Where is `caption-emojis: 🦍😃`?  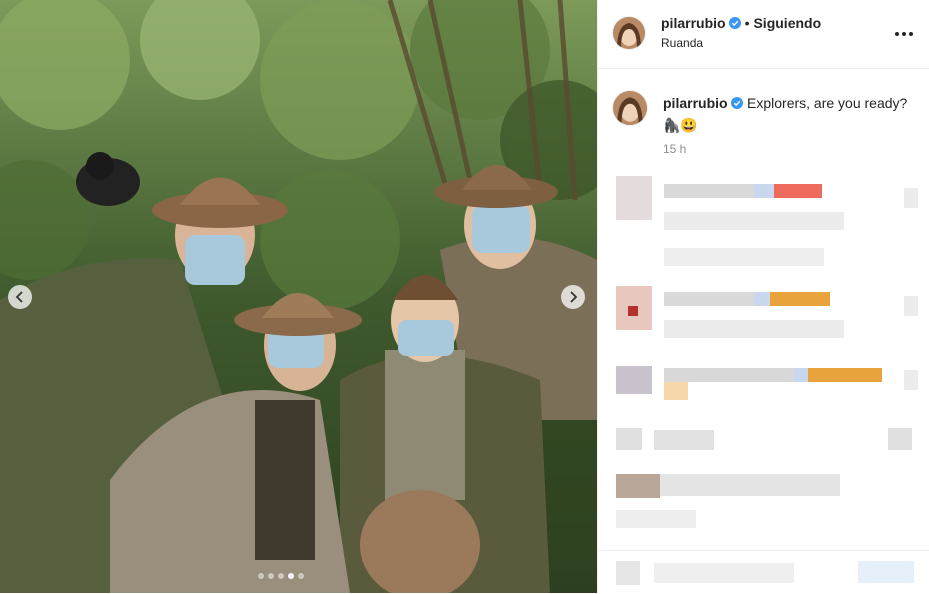 caption-emojis: 🦍😃 is located at coordinates (680, 125).